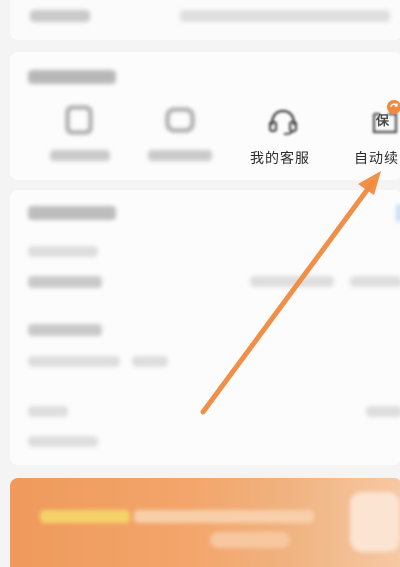 This screenshot has height=567, width=400. What do you see at coordinates (383, 411) in the screenshot?
I see `info-row-5-value` at bounding box center [383, 411].